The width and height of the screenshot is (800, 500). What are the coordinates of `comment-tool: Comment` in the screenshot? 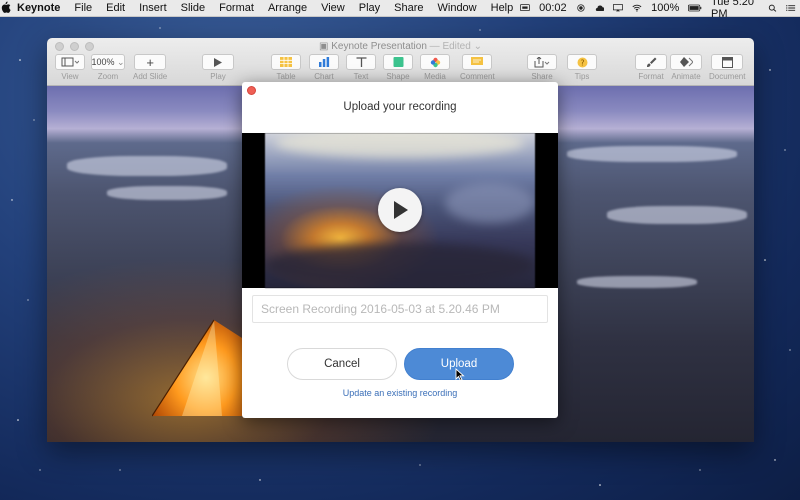 It's located at (477, 67).